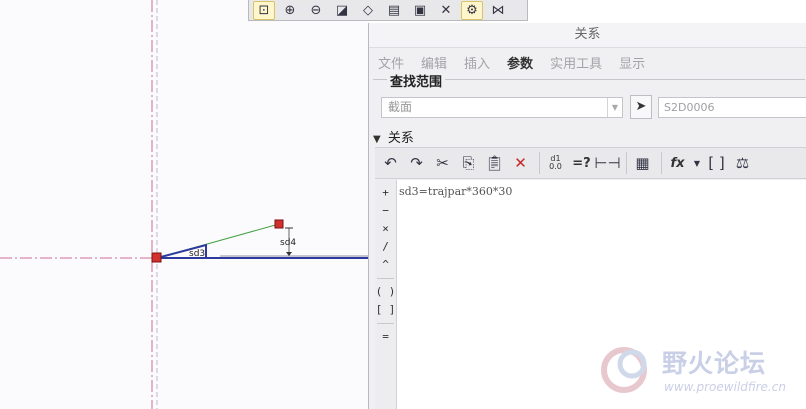  Describe the element at coordinates (725, 387) in the screenshot. I see `watermark-url: www.proewildfire.cn` at that location.